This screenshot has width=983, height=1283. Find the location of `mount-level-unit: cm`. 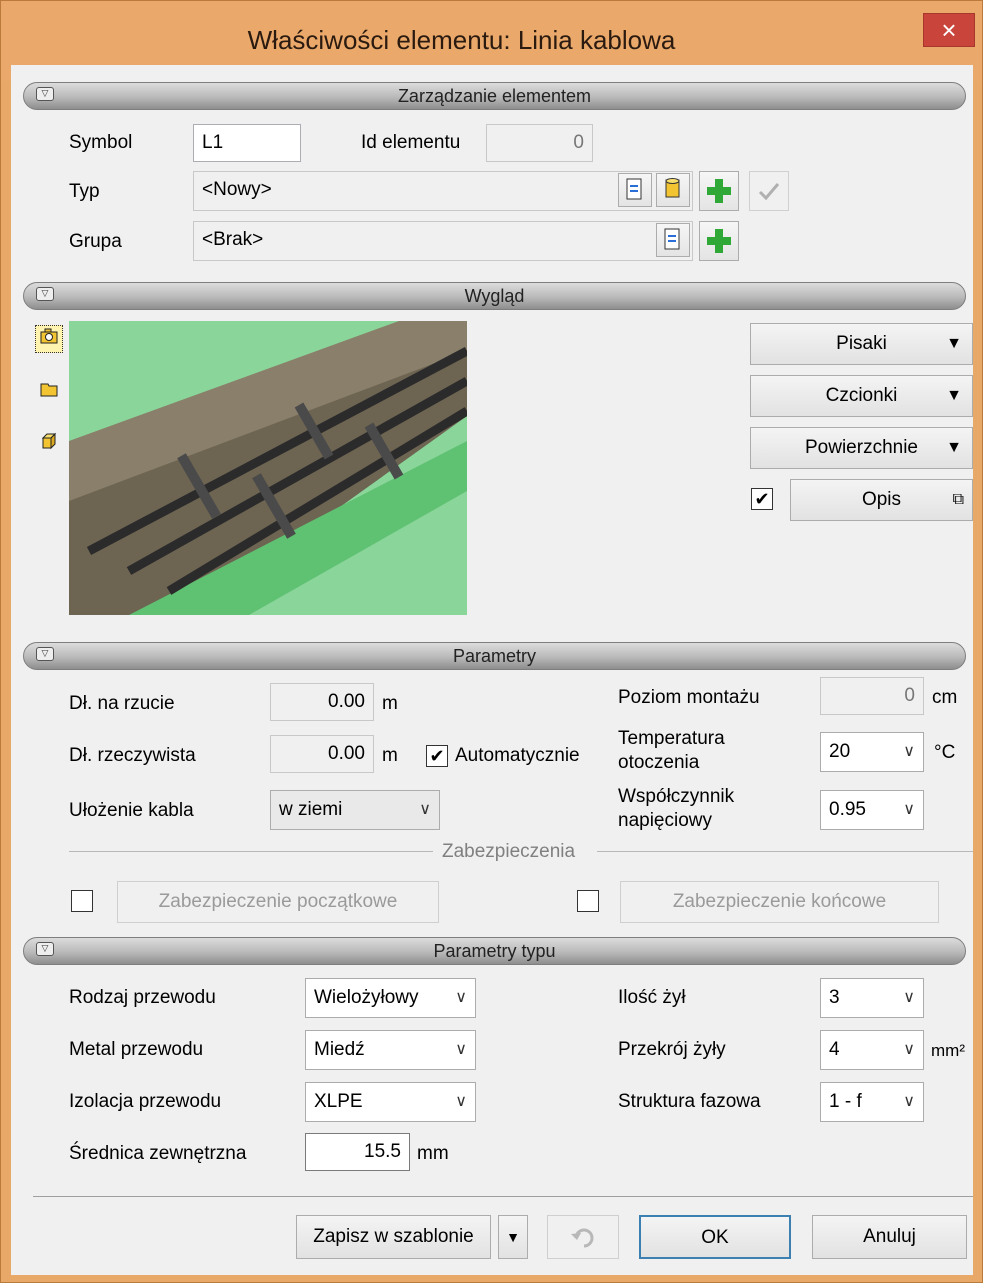

mount-level-unit: cm is located at coordinates (945, 697).